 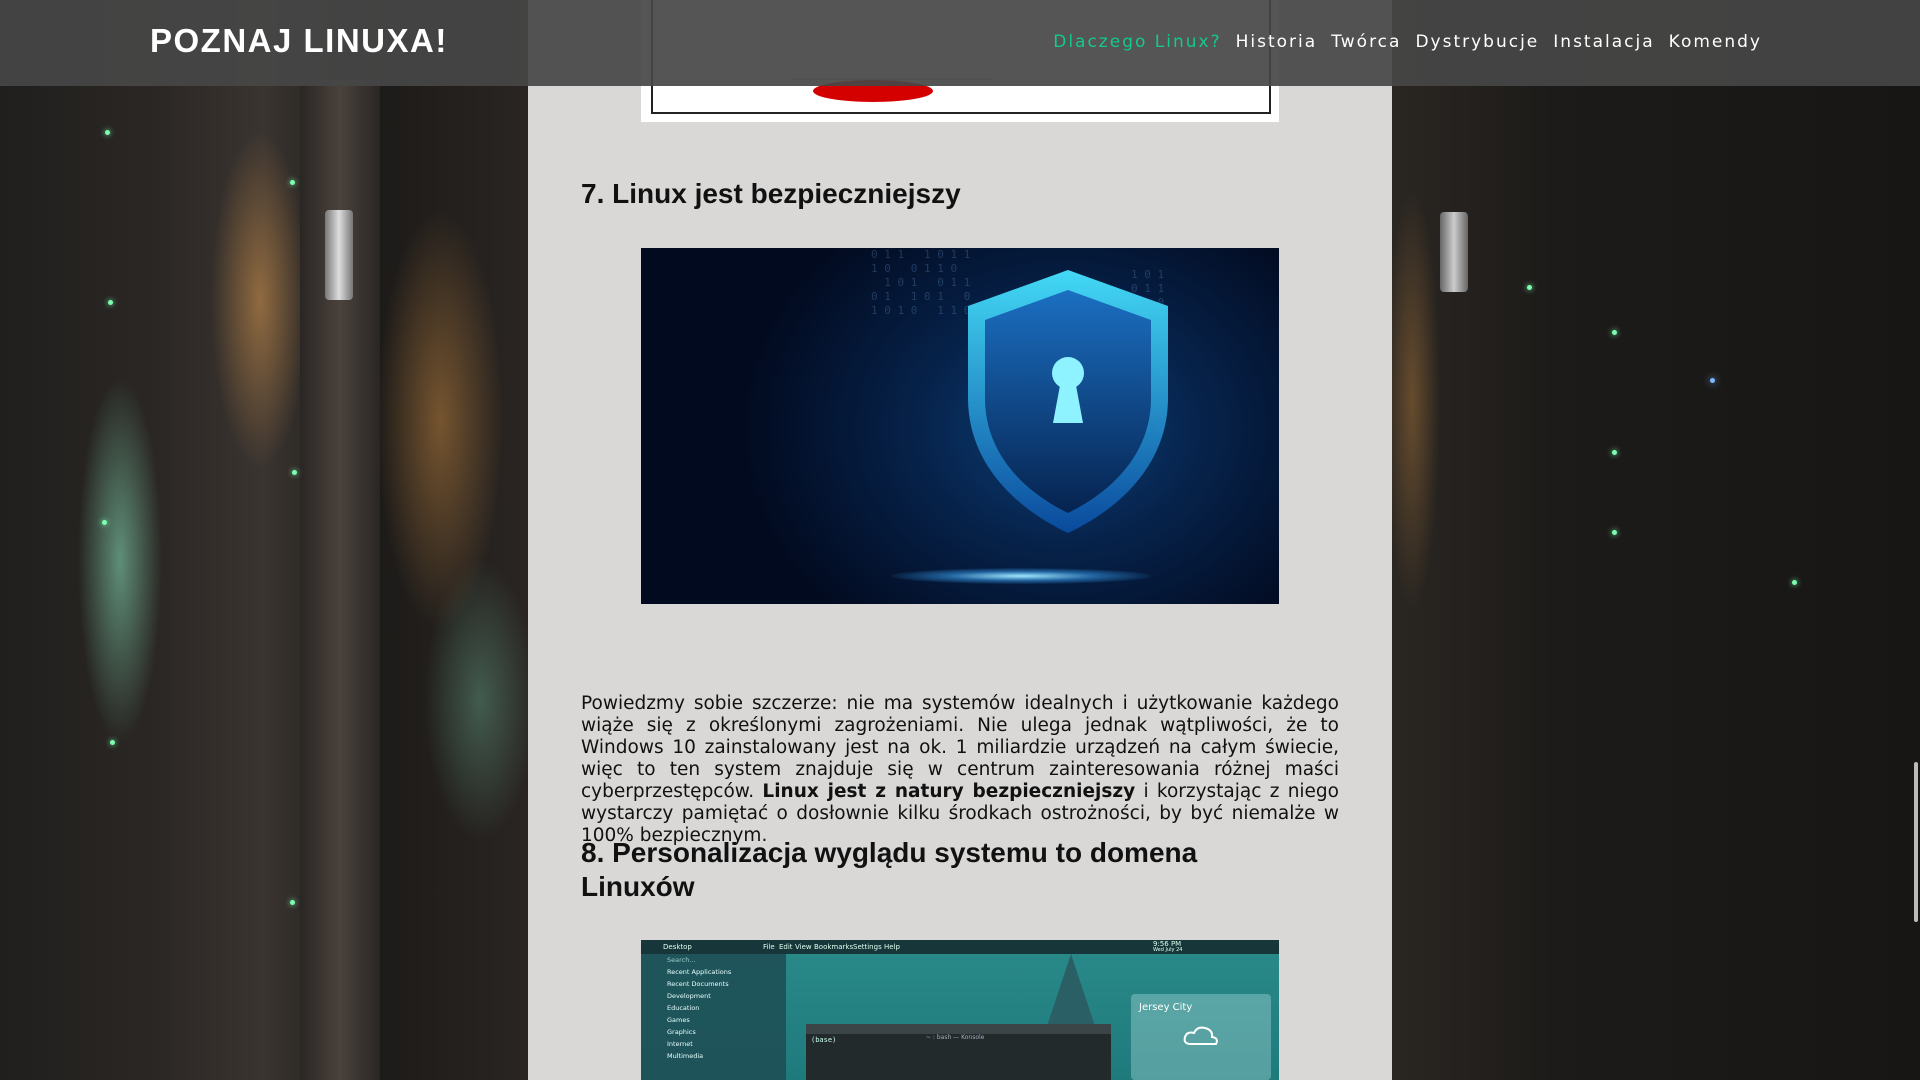 I want to click on kde-menu-bookmarks: Bookmarks, so click(x=834, y=947).